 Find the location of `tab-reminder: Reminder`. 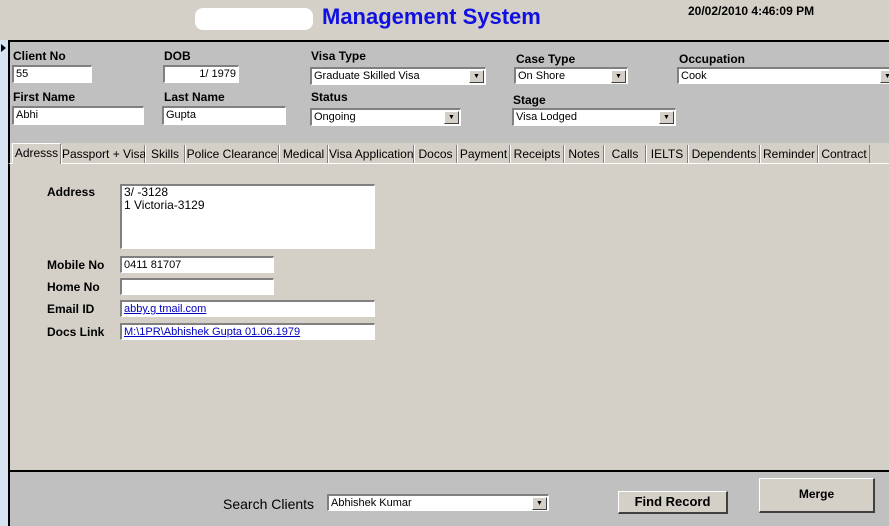

tab-reminder: Reminder is located at coordinates (789, 154).